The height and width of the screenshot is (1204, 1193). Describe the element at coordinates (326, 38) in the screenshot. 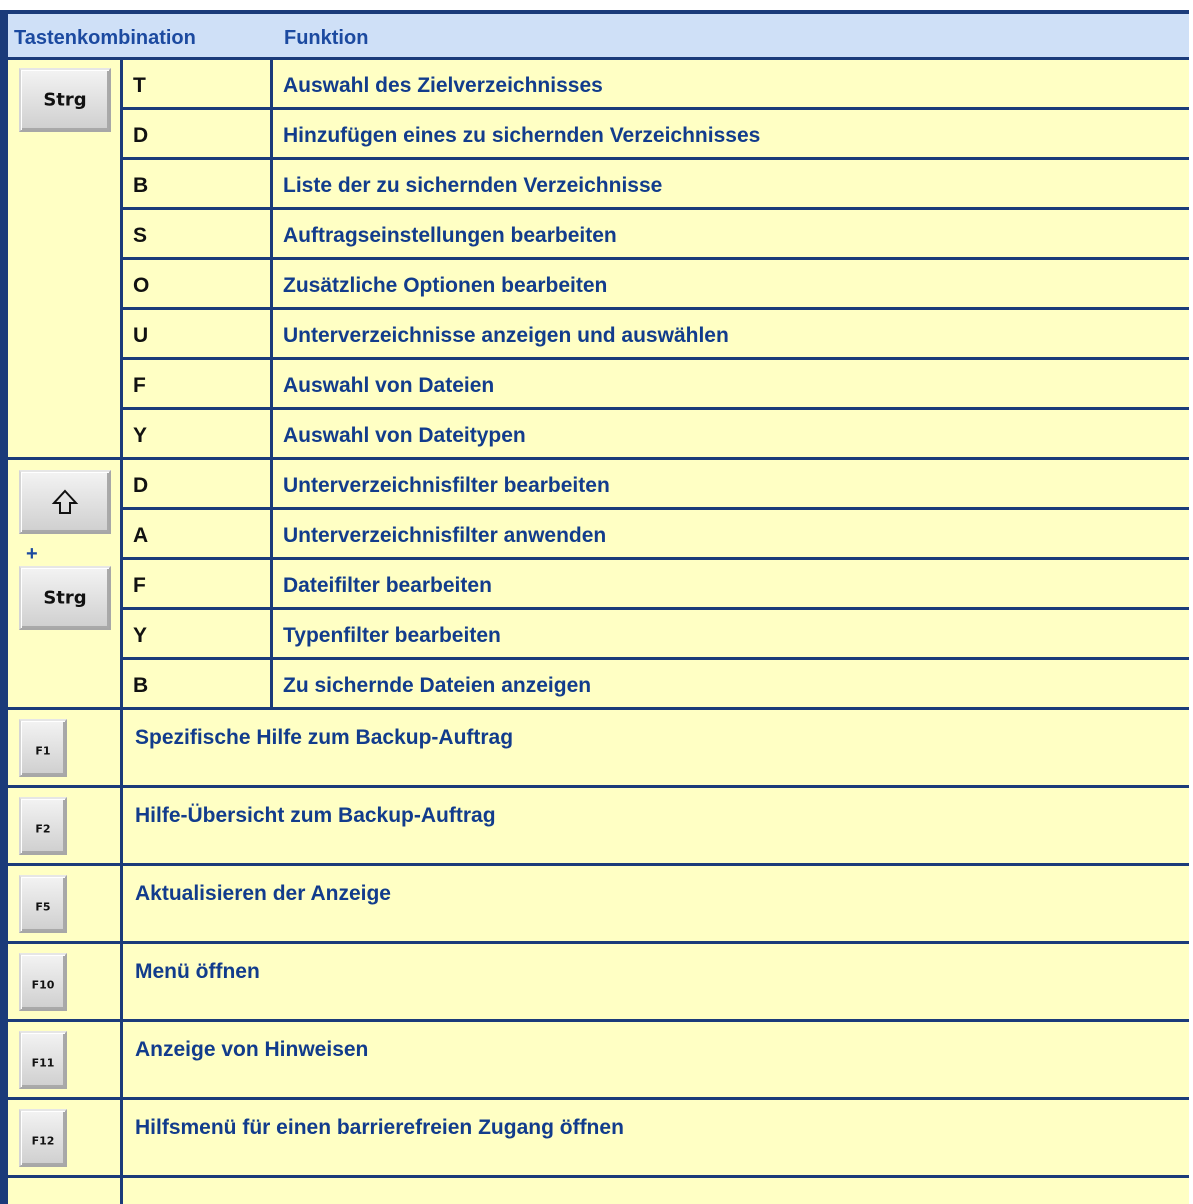

I see `header-function: Funktion` at that location.